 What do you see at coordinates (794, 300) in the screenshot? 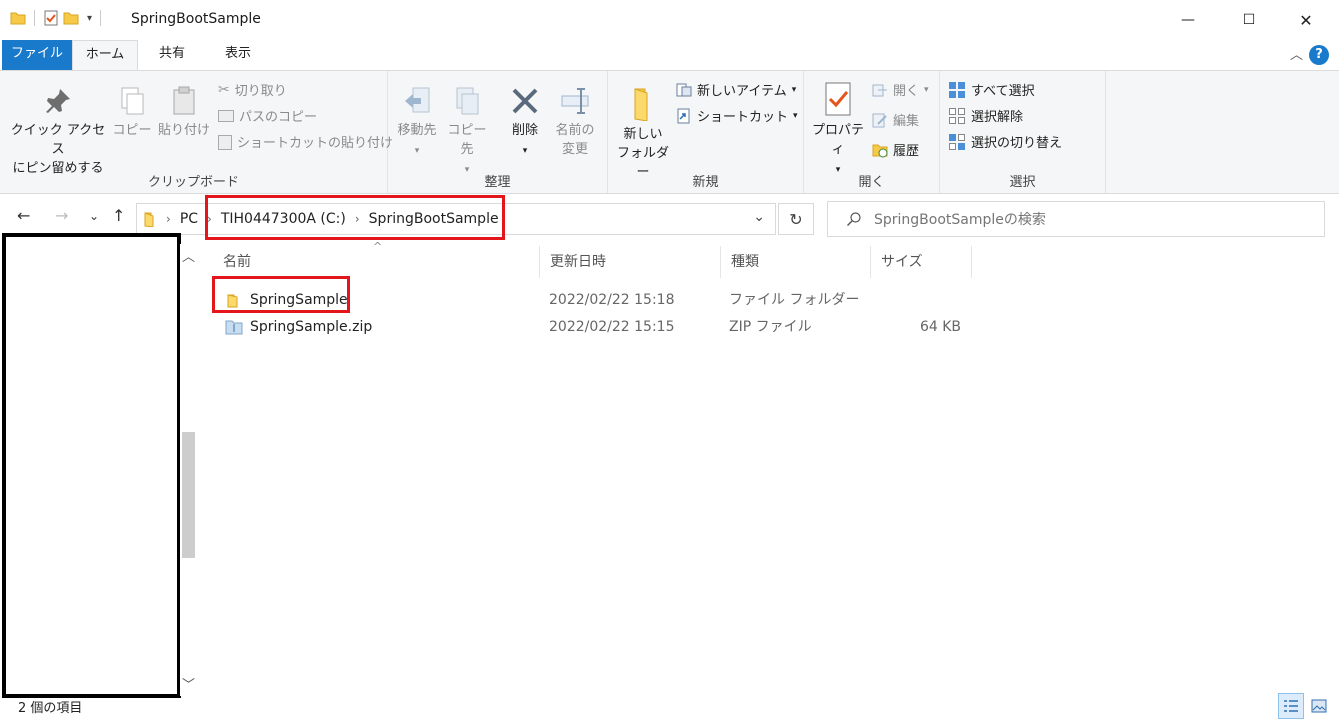
I see `file-type: ファイル フォルダー` at bounding box center [794, 300].